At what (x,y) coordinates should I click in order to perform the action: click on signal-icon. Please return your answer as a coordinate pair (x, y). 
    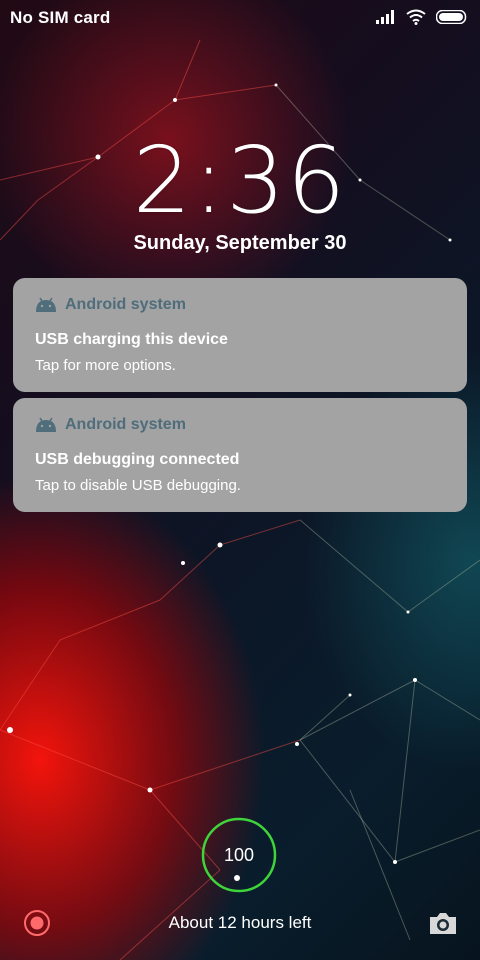
    Looking at the image, I should click on (385, 17).